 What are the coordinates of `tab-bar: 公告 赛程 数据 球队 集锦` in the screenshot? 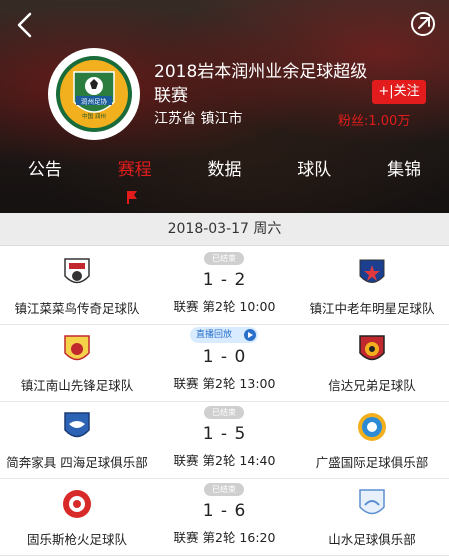 It's located at (224, 170).